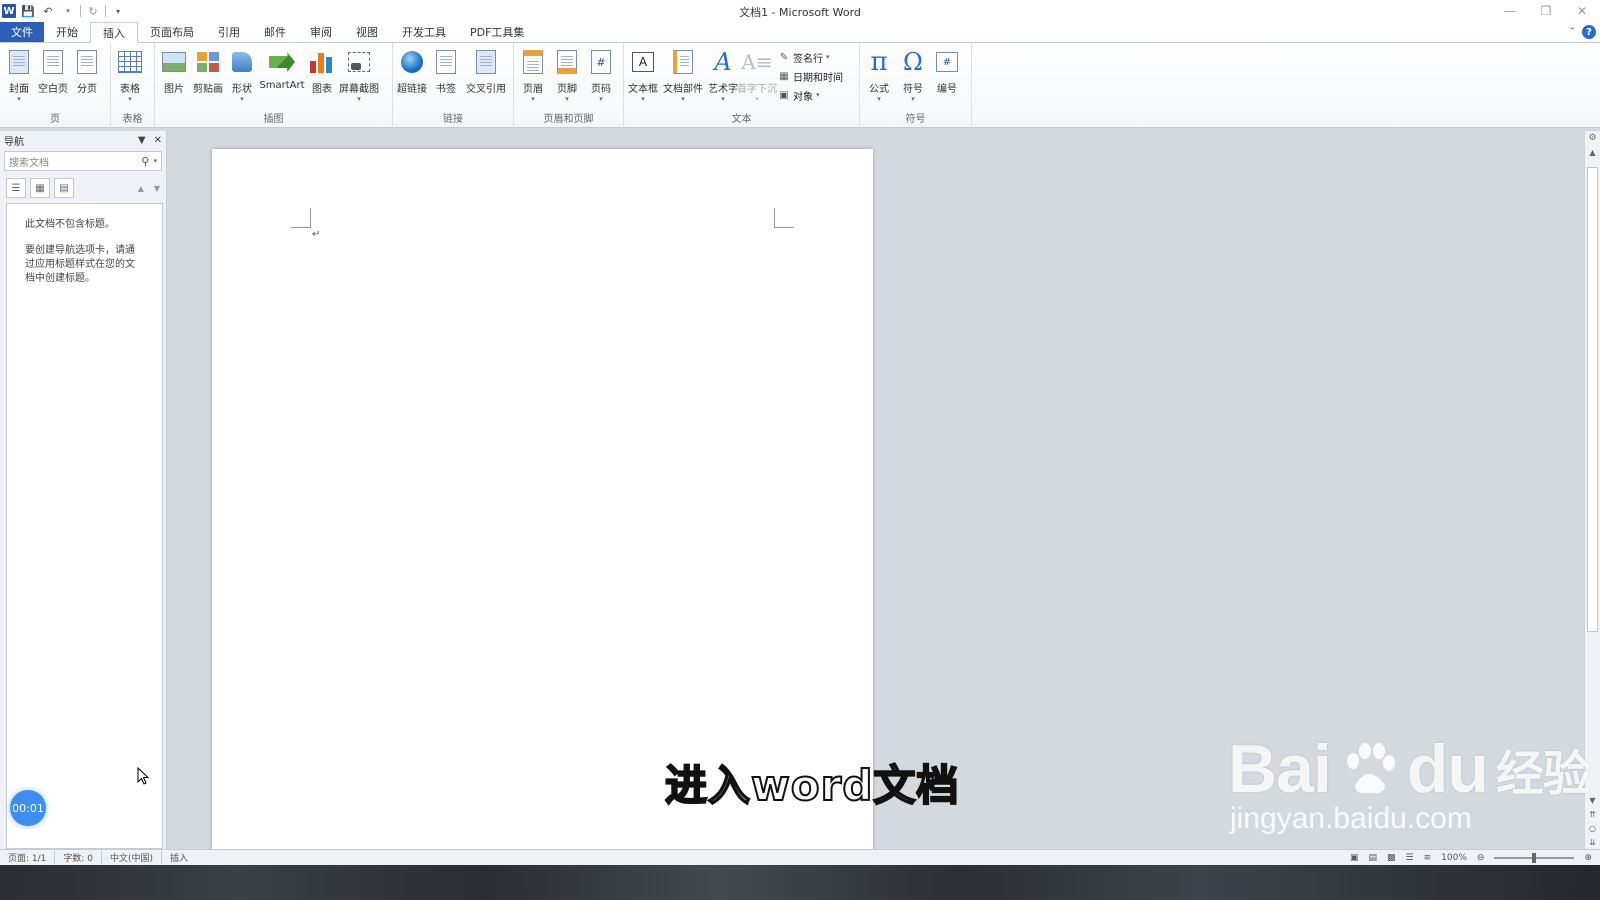 The width and height of the screenshot is (1600, 900). I want to click on page-number-icon: #, so click(601, 62).